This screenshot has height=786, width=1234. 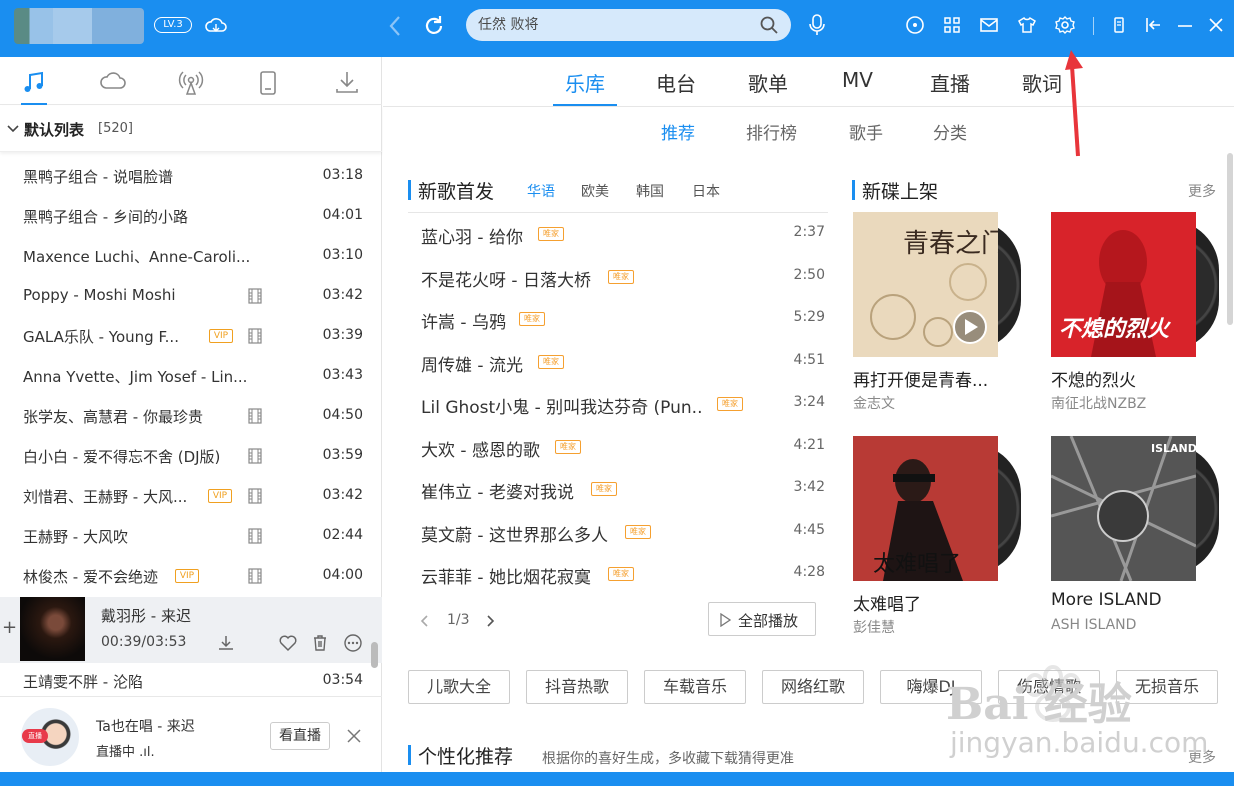 What do you see at coordinates (706, 191) in the screenshot?
I see `region-japanese: 日本` at bounding box center [706, 191].